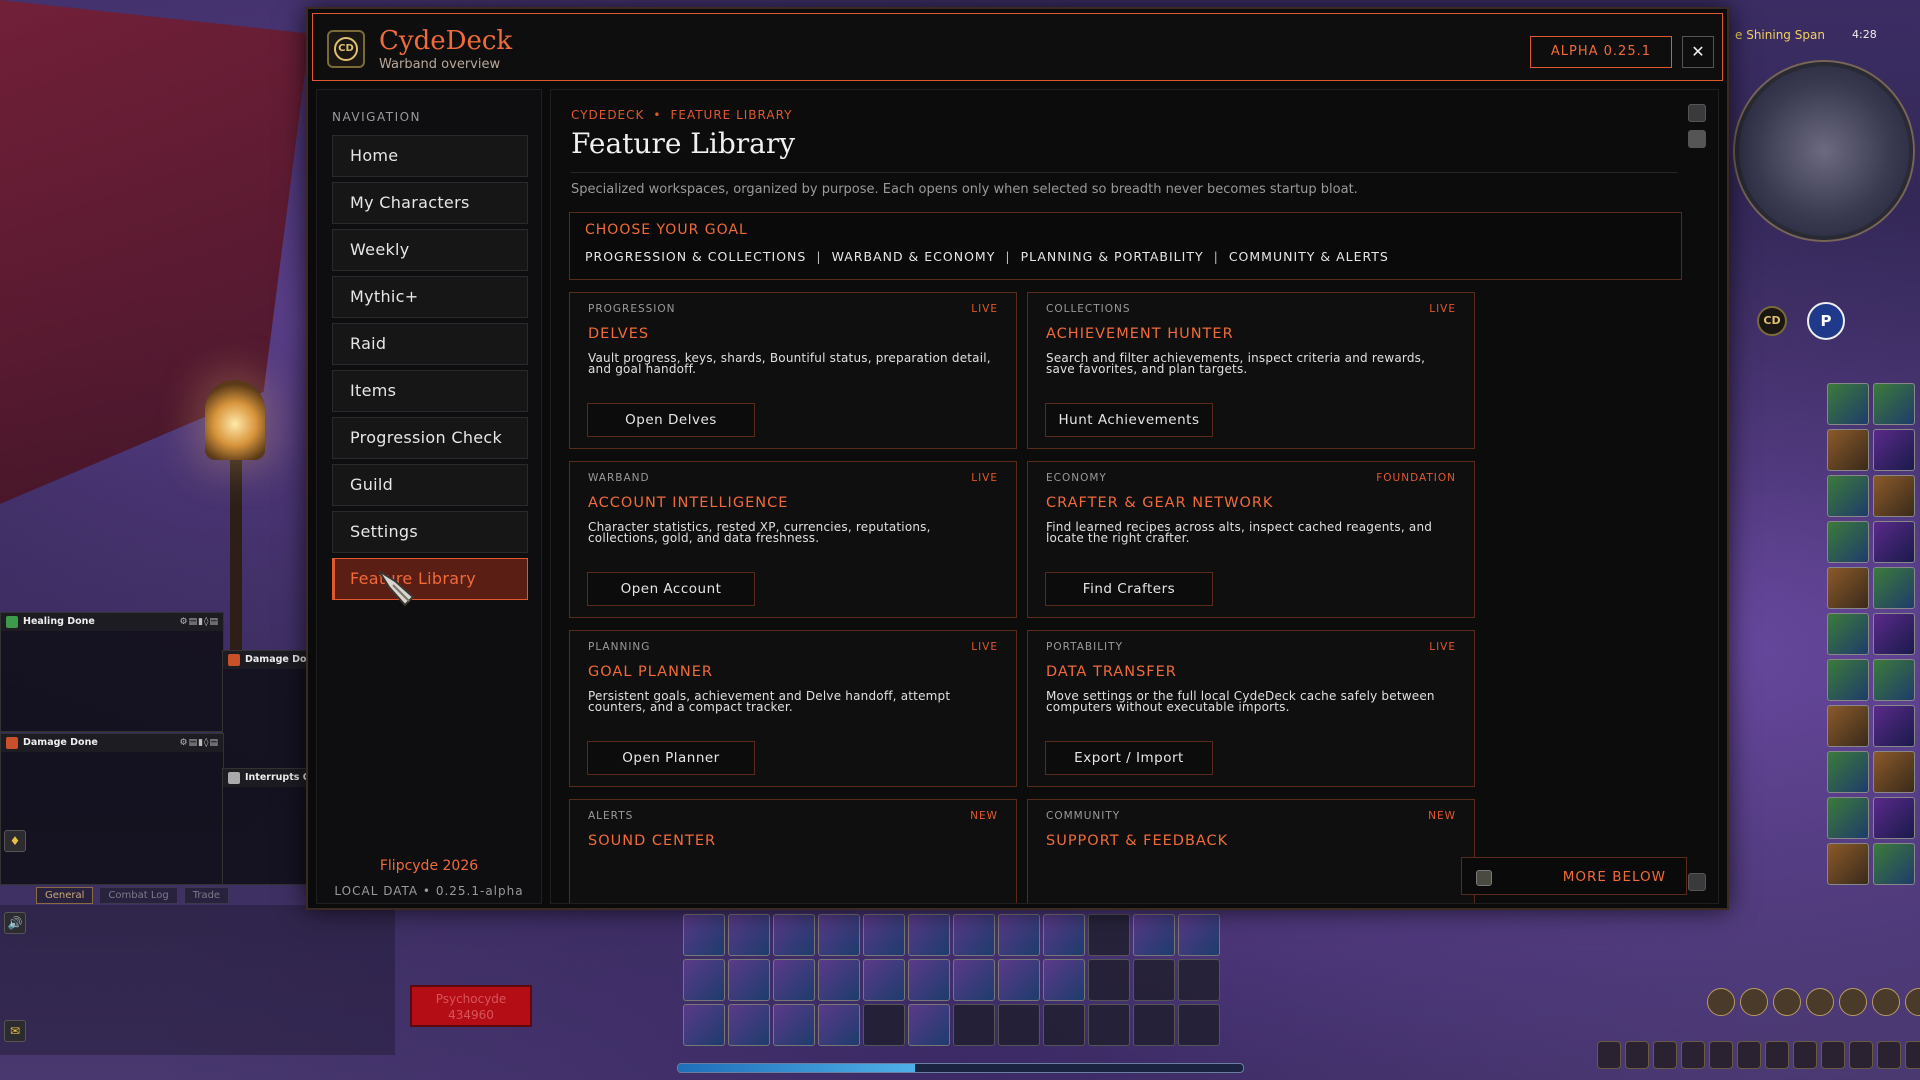 This screenshot has height=1080, width=1920. I want to click on chat-tab-general: General, so click(65, 895).